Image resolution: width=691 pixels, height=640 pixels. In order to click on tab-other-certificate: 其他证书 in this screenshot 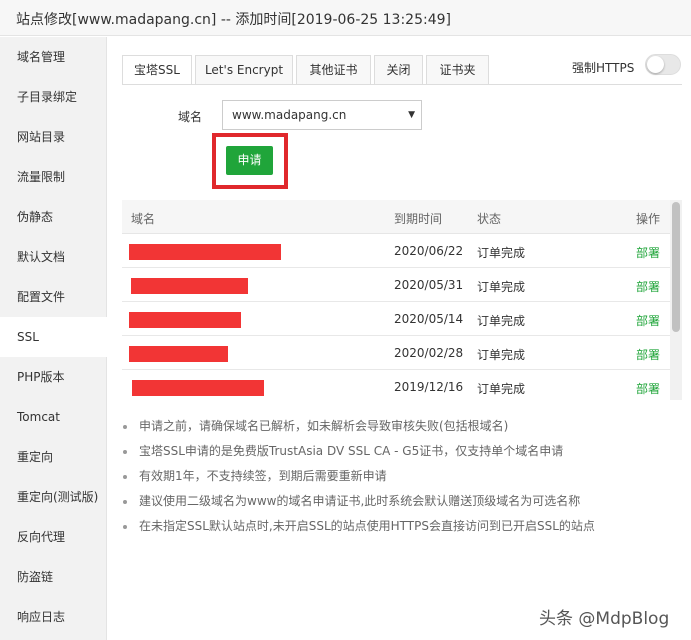, I will do `click(333, 69)`.